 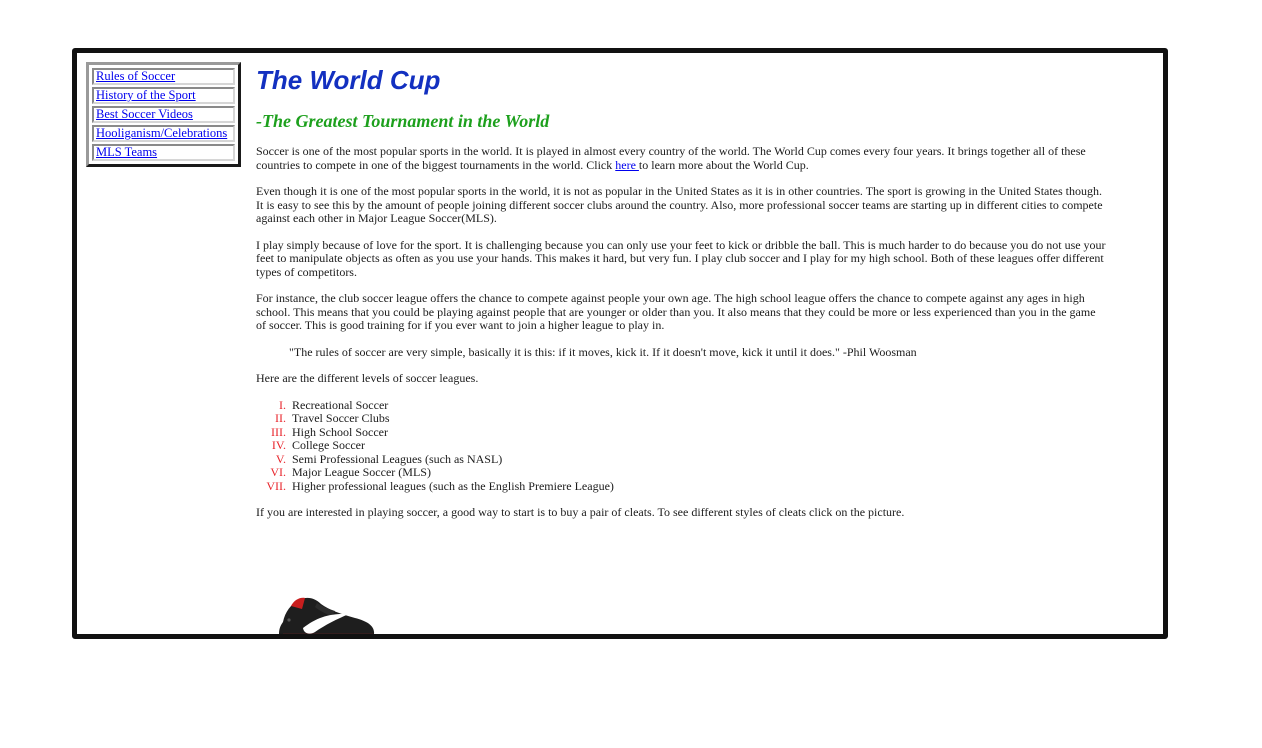 What do you see at coordinates (327, 612) in the screenshot?
I see `soccer-cleat-image` at bounding box center [327, 612].